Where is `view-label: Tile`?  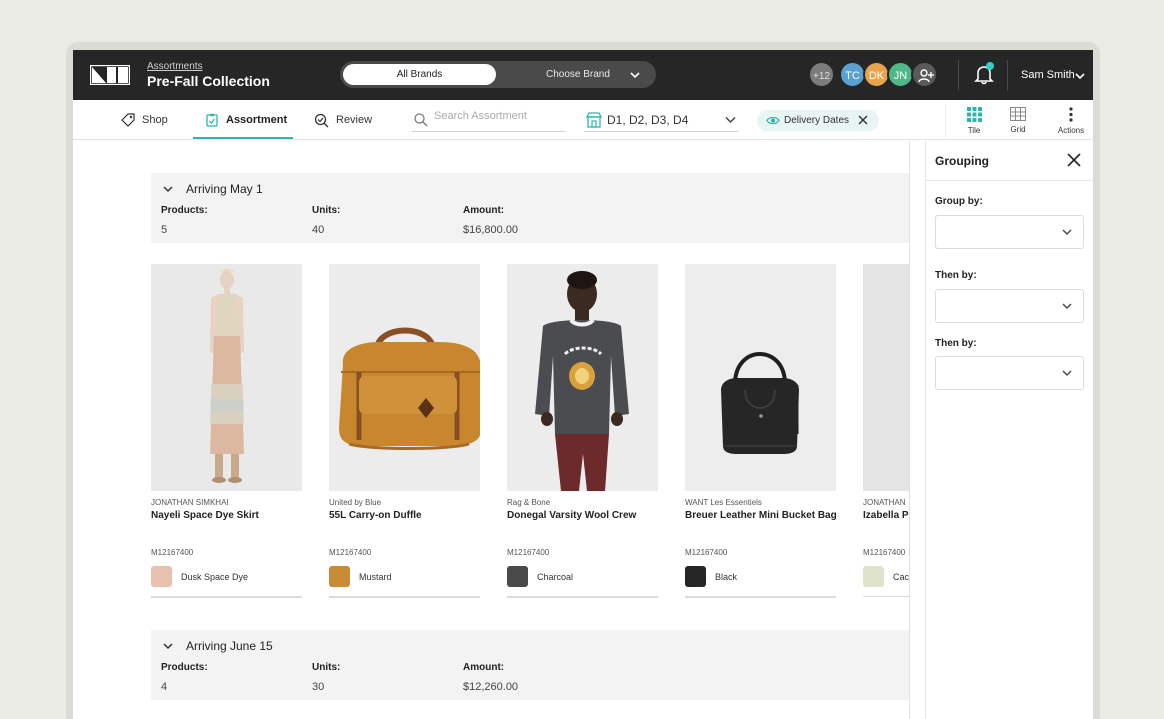 view-label: Tile is located at coordinates (974, 130).